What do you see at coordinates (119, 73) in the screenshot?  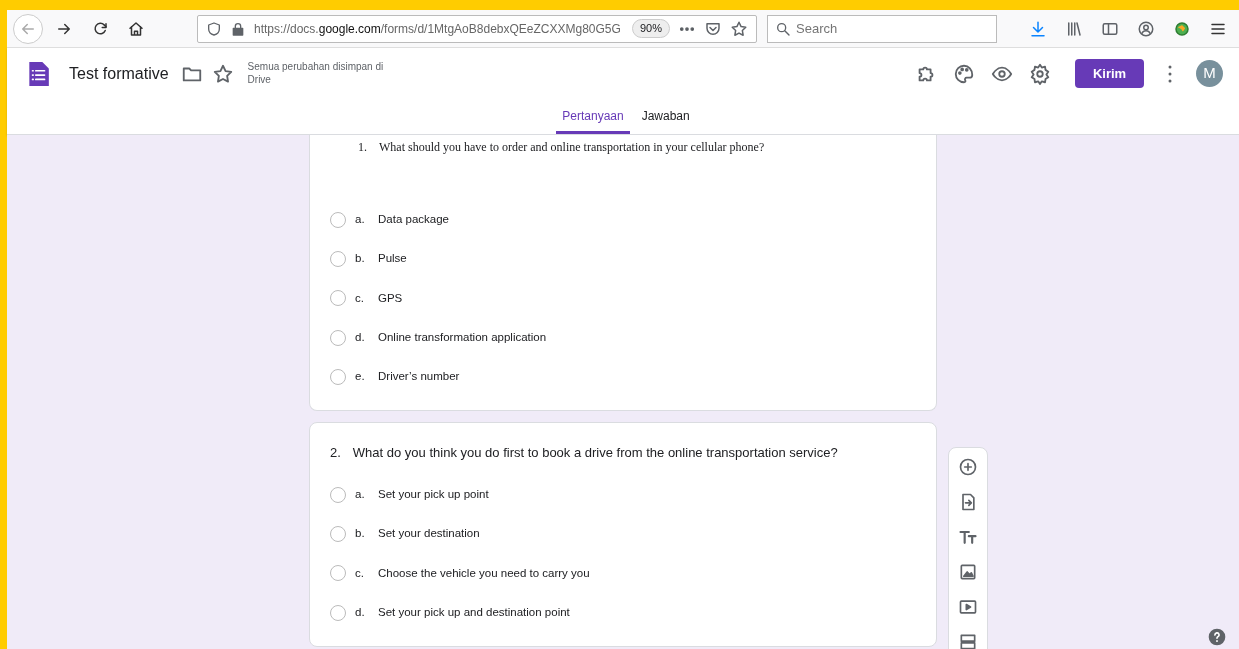 I see `document-title: Test formative` at bounding box center [119, 73].